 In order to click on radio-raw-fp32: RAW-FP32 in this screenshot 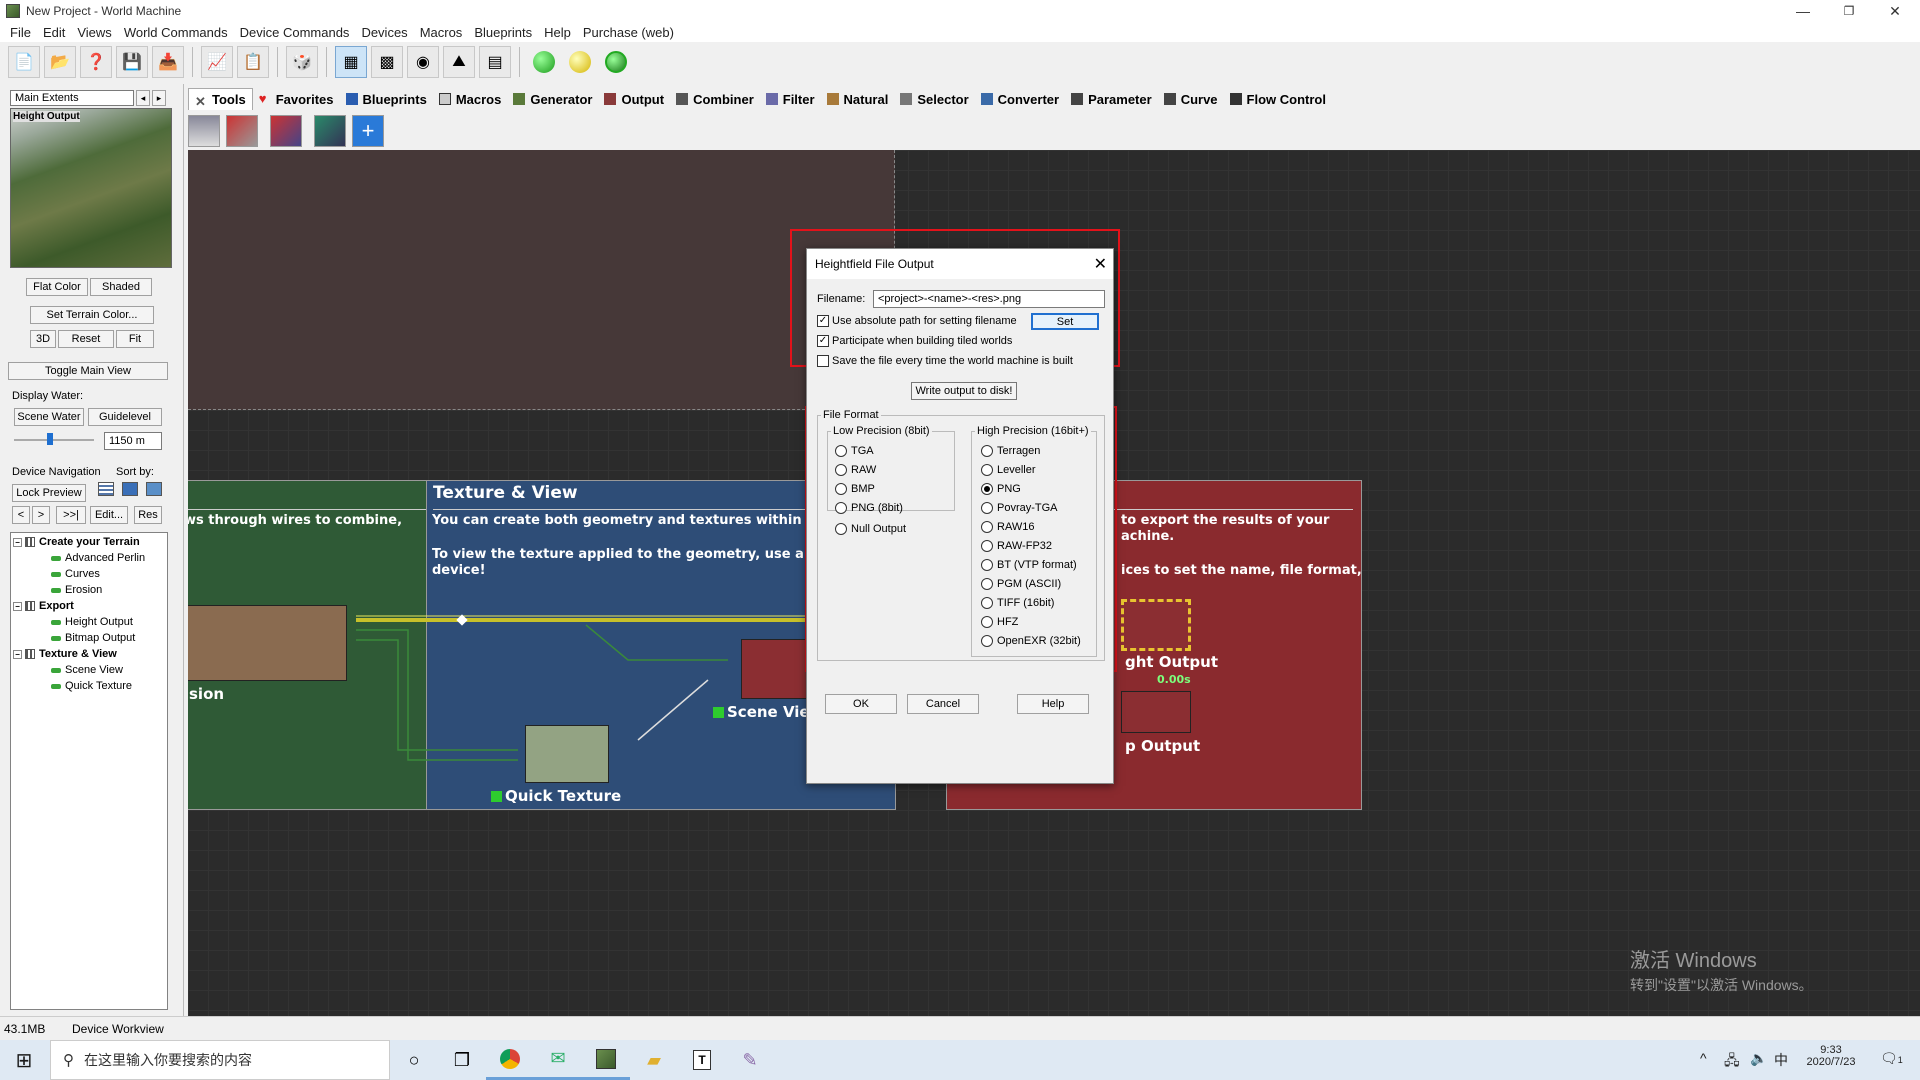, I will do `click(1016, 546)`.